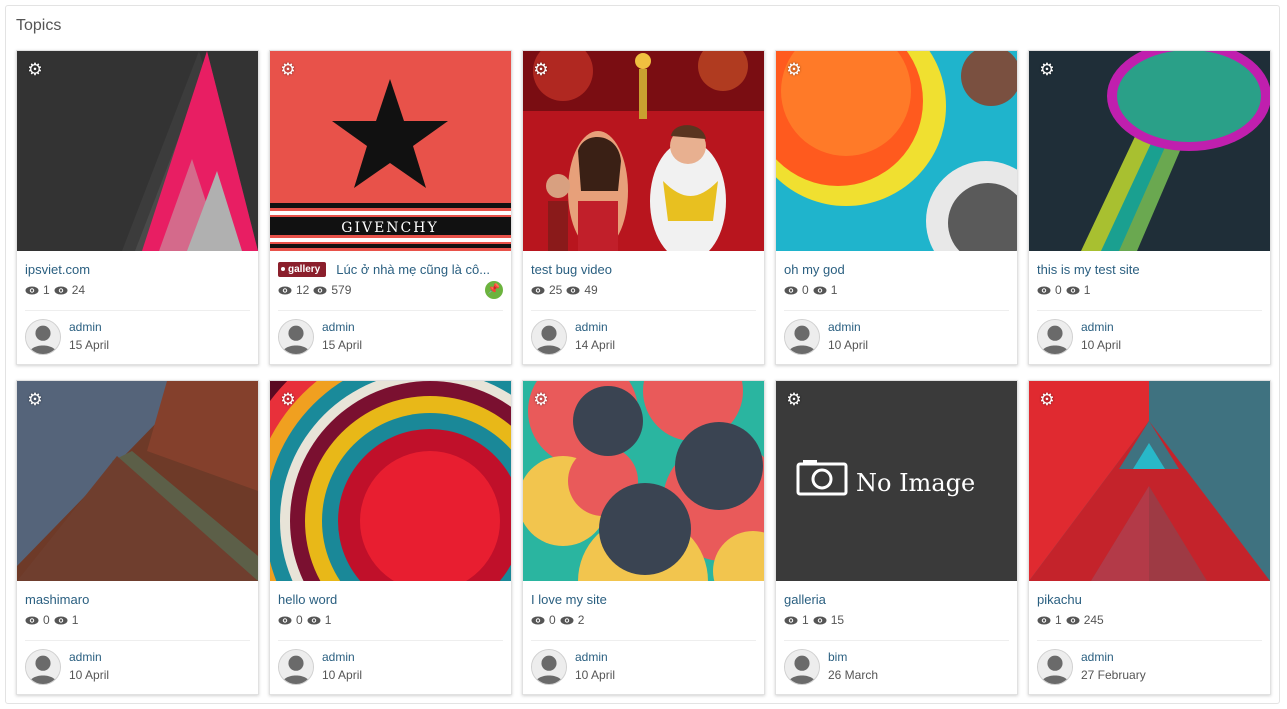  What do you see at coordinates (581, 620) in the screenshot?
I see `replies-count: 2` at bounding box center [581, 620].